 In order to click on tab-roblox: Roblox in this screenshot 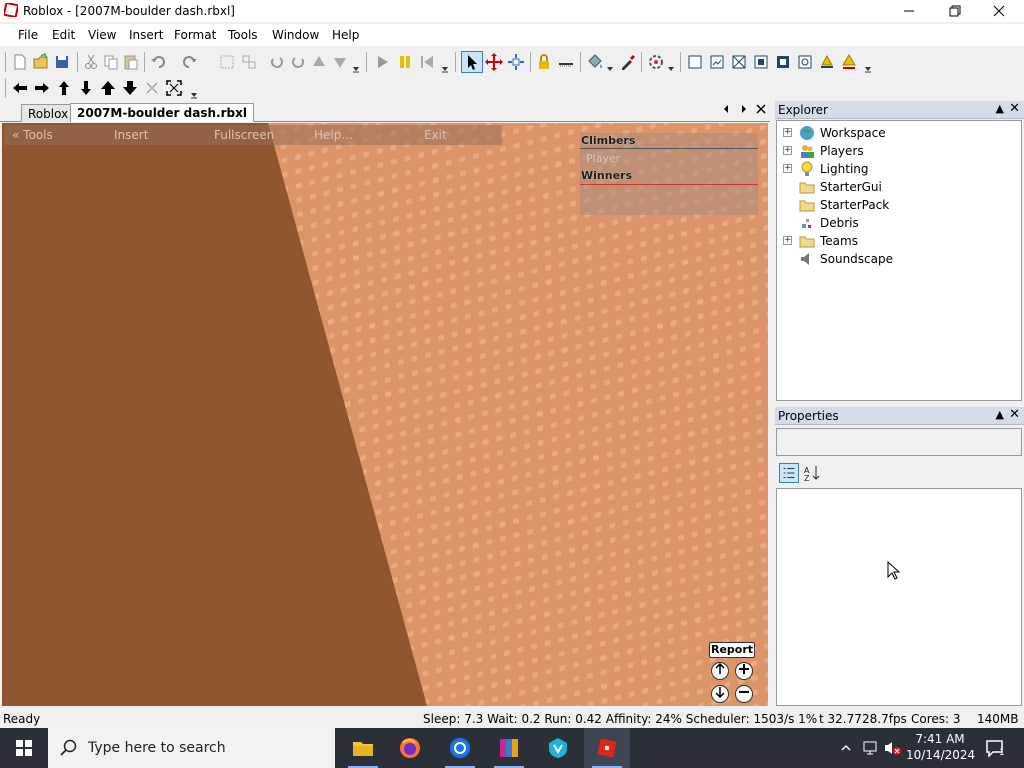, I will do `click(48, 113)`.